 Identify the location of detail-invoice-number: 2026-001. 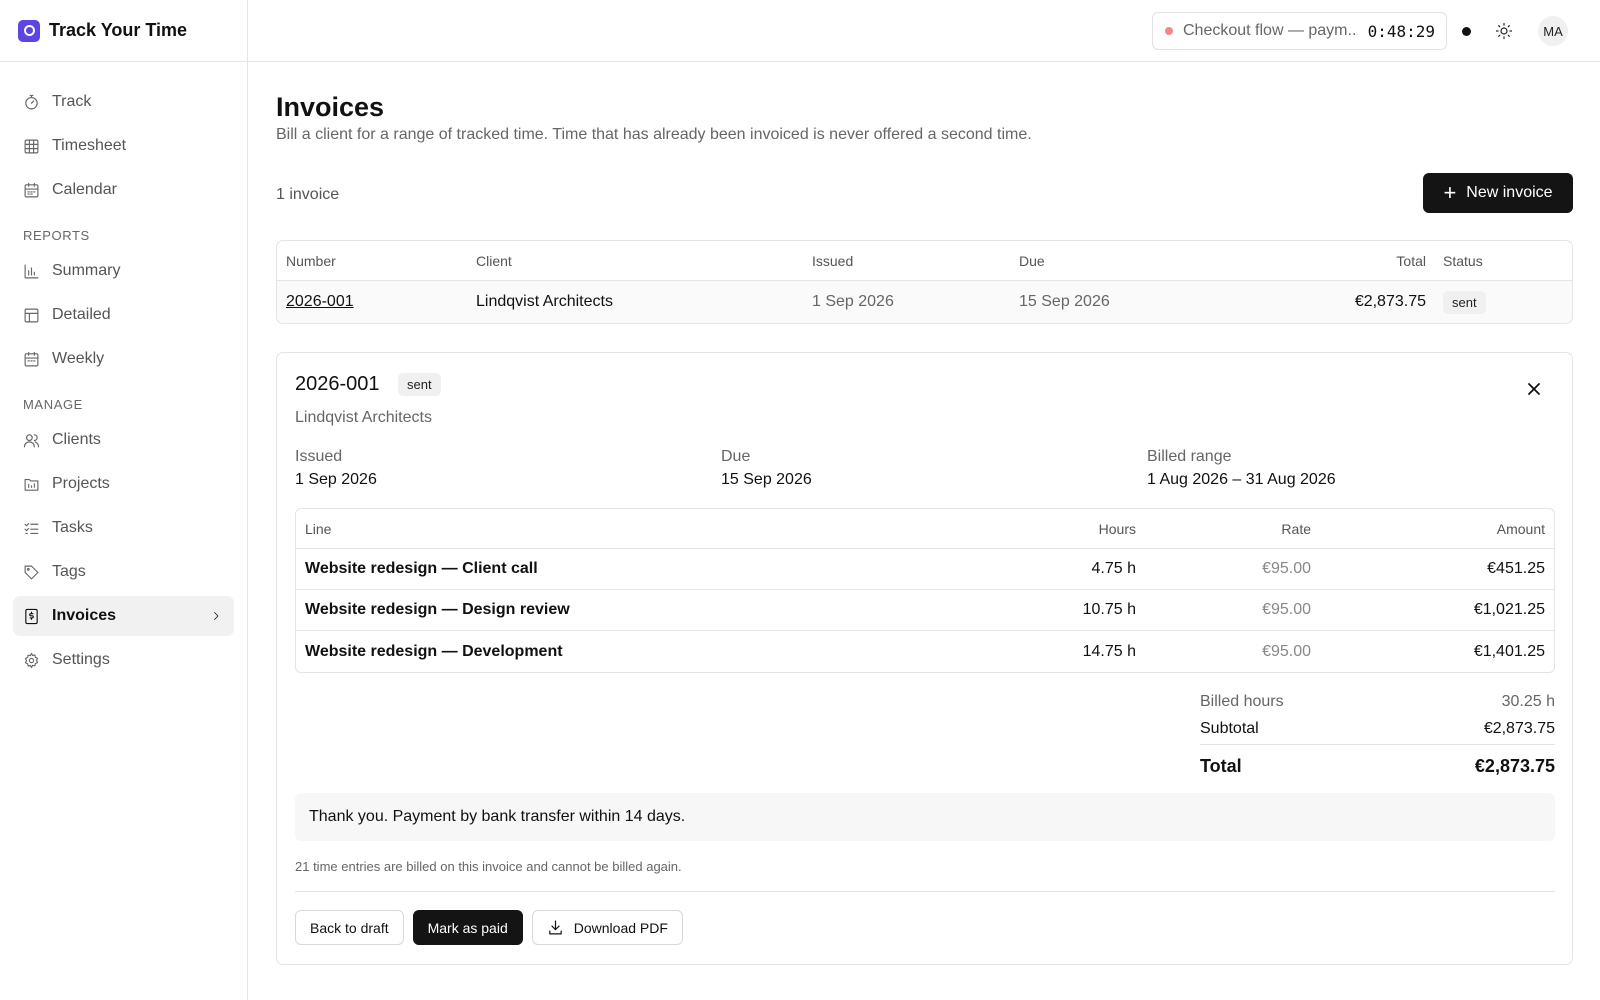
(337, 384).